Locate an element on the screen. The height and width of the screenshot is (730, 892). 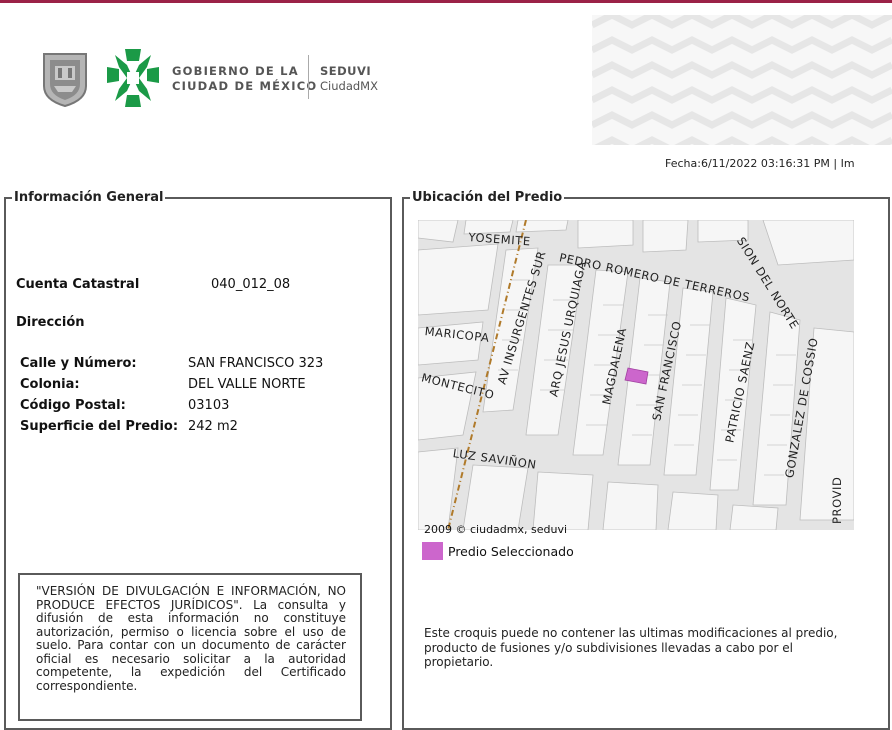
decorative-pattern is located at coordinates (742, 80).